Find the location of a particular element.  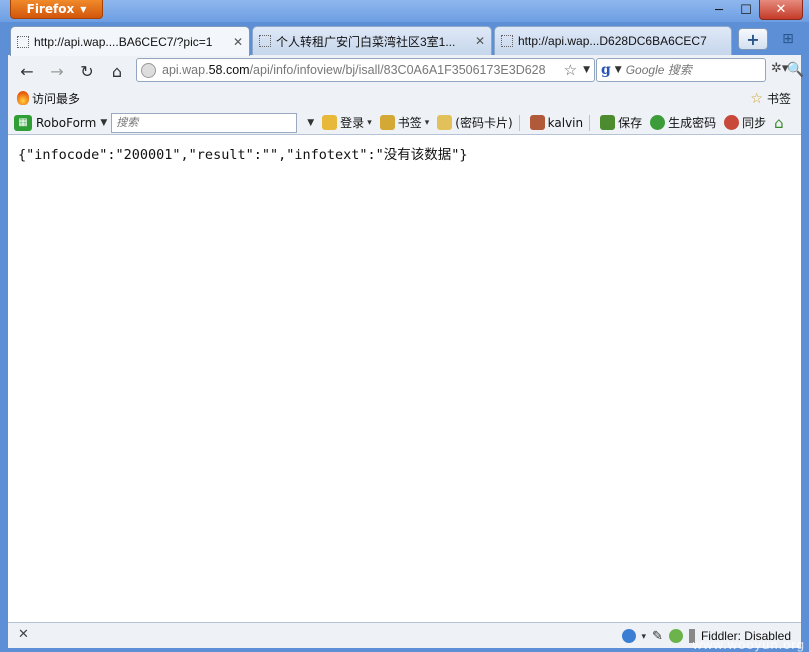

login-star-icon is located at coordinates (330, 122).